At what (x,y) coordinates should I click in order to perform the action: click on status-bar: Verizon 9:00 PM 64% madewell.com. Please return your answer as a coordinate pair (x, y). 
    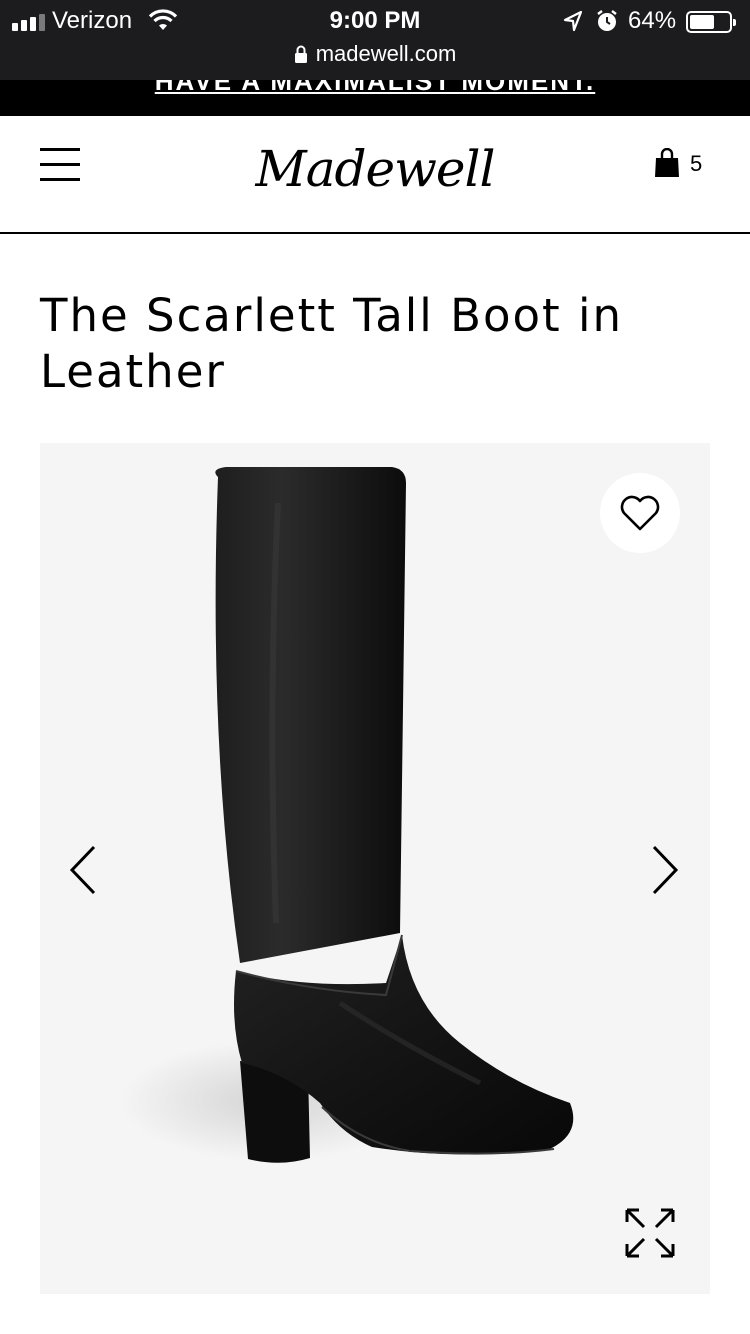
    Looking at the image, I should click on (375, 40).